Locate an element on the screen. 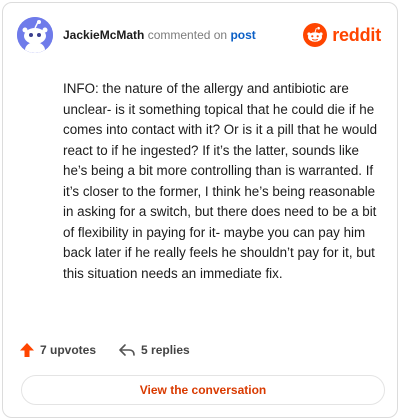 The width and height of the screenshot is (400, 420). username-link: JackieMcMath is located at coordinates (103, 35).